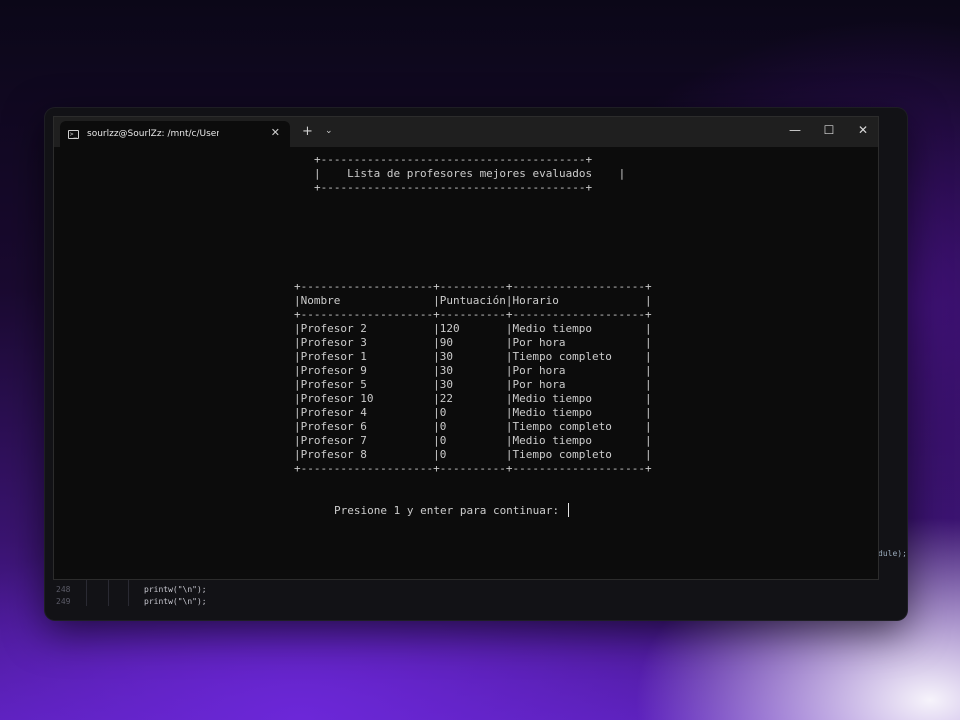 This screenshot has height=720, width=960. Describe the element at coordinates (473, 384) in the screenshot. I see `table-row: |Profesor 5 |30 |Por hora |` at that location.